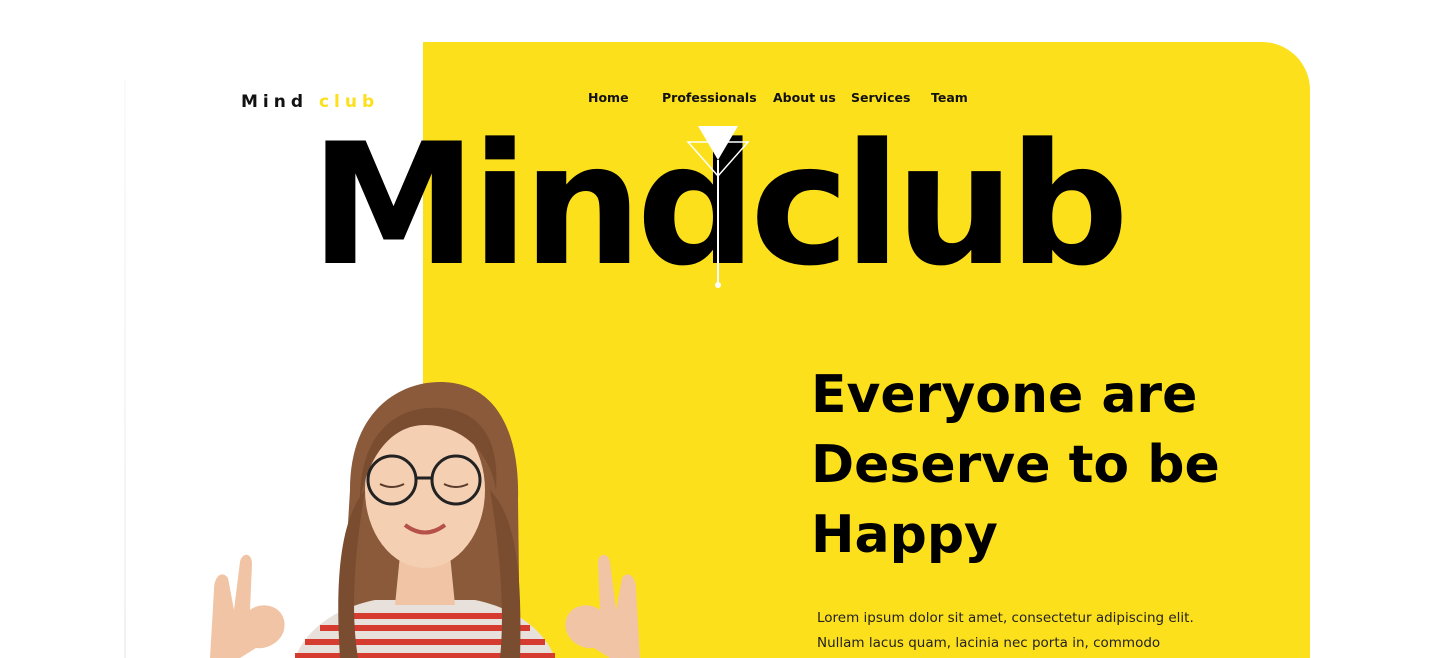  What do you see at coordinates (1004, 395) in the screenshot?
I see `headline-line-1: Everyone are` at bounding box center [1004, 395].